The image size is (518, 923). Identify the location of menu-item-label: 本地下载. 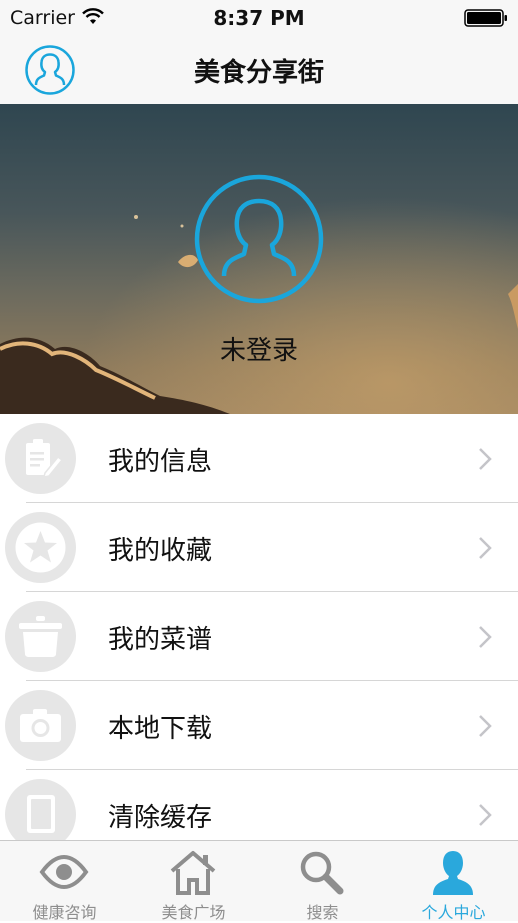
(160, 729).